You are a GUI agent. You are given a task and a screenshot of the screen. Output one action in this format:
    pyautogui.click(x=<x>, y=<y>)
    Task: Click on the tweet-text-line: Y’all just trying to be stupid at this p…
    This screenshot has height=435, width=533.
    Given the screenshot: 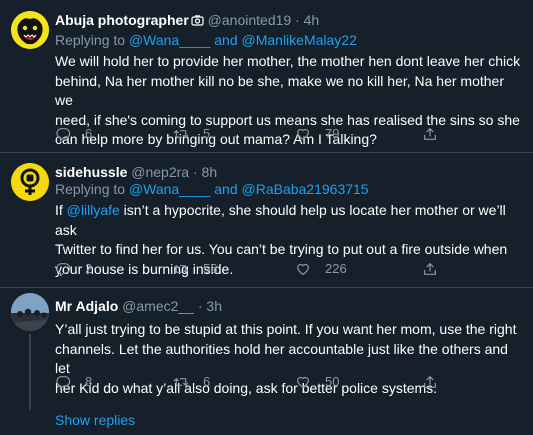 What is the action you would take?
    pyautogui.click(x=286, y=329)
    